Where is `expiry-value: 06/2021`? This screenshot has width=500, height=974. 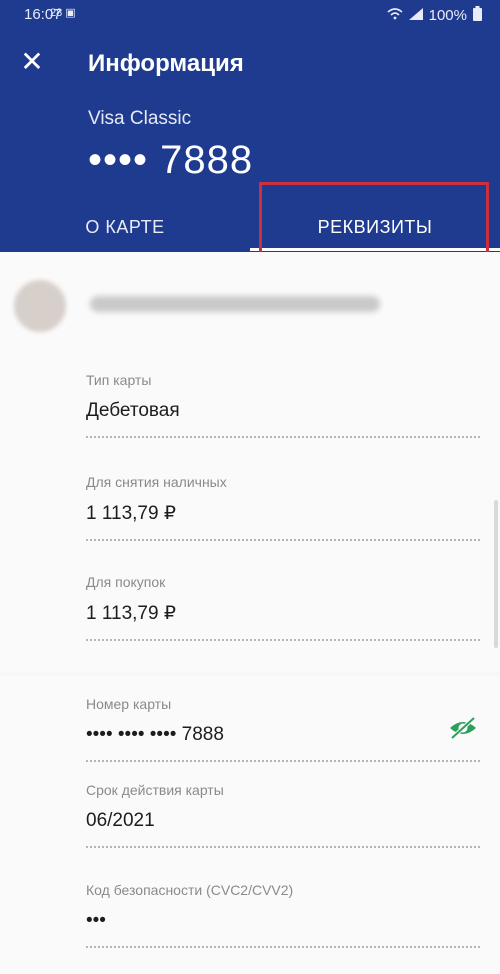
expiry-value: 06/2021 is located at coordinates (120, 820).